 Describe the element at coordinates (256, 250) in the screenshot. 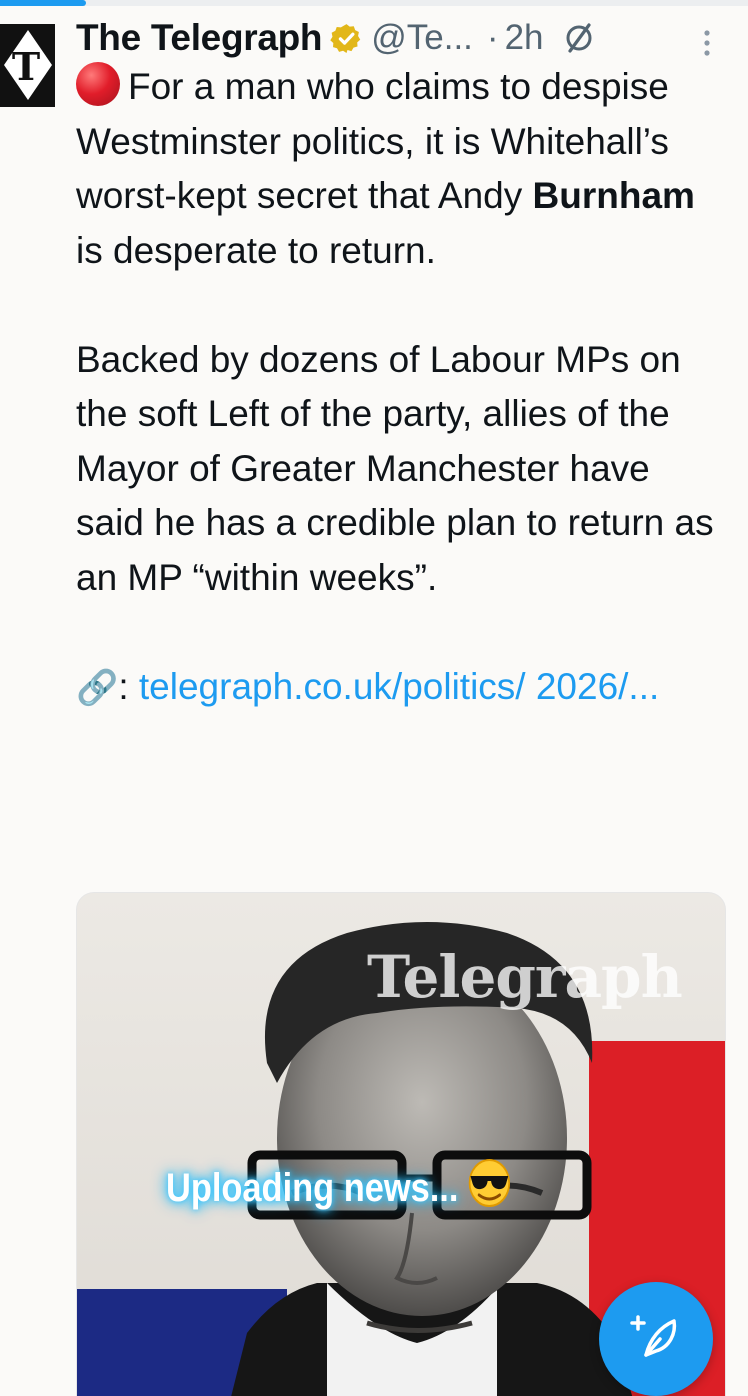

I see `paragraph-1-text-end: is desperate to return.` at that location.